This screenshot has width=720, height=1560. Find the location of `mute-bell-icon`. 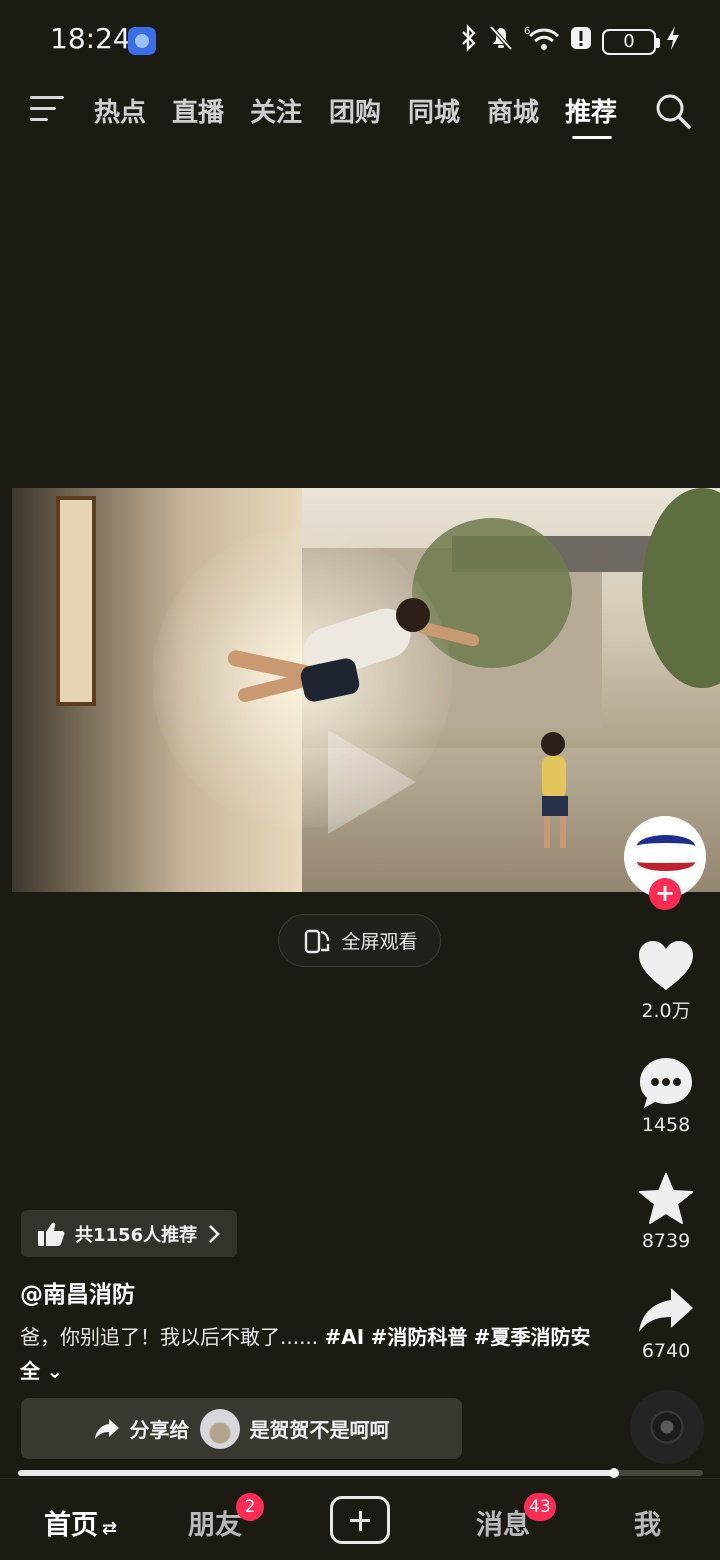

mute-bell-icon is located at coordinates (501, 41).